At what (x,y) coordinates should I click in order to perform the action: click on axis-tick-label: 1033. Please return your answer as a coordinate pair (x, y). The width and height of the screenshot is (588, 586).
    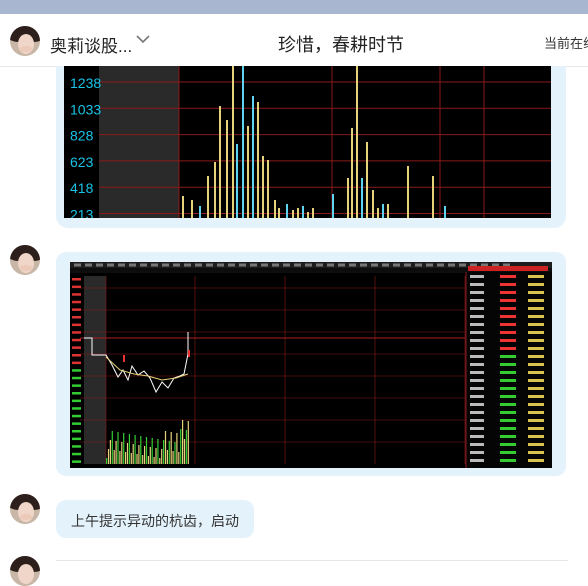
    Looking at the image, I should click on (85, 109).